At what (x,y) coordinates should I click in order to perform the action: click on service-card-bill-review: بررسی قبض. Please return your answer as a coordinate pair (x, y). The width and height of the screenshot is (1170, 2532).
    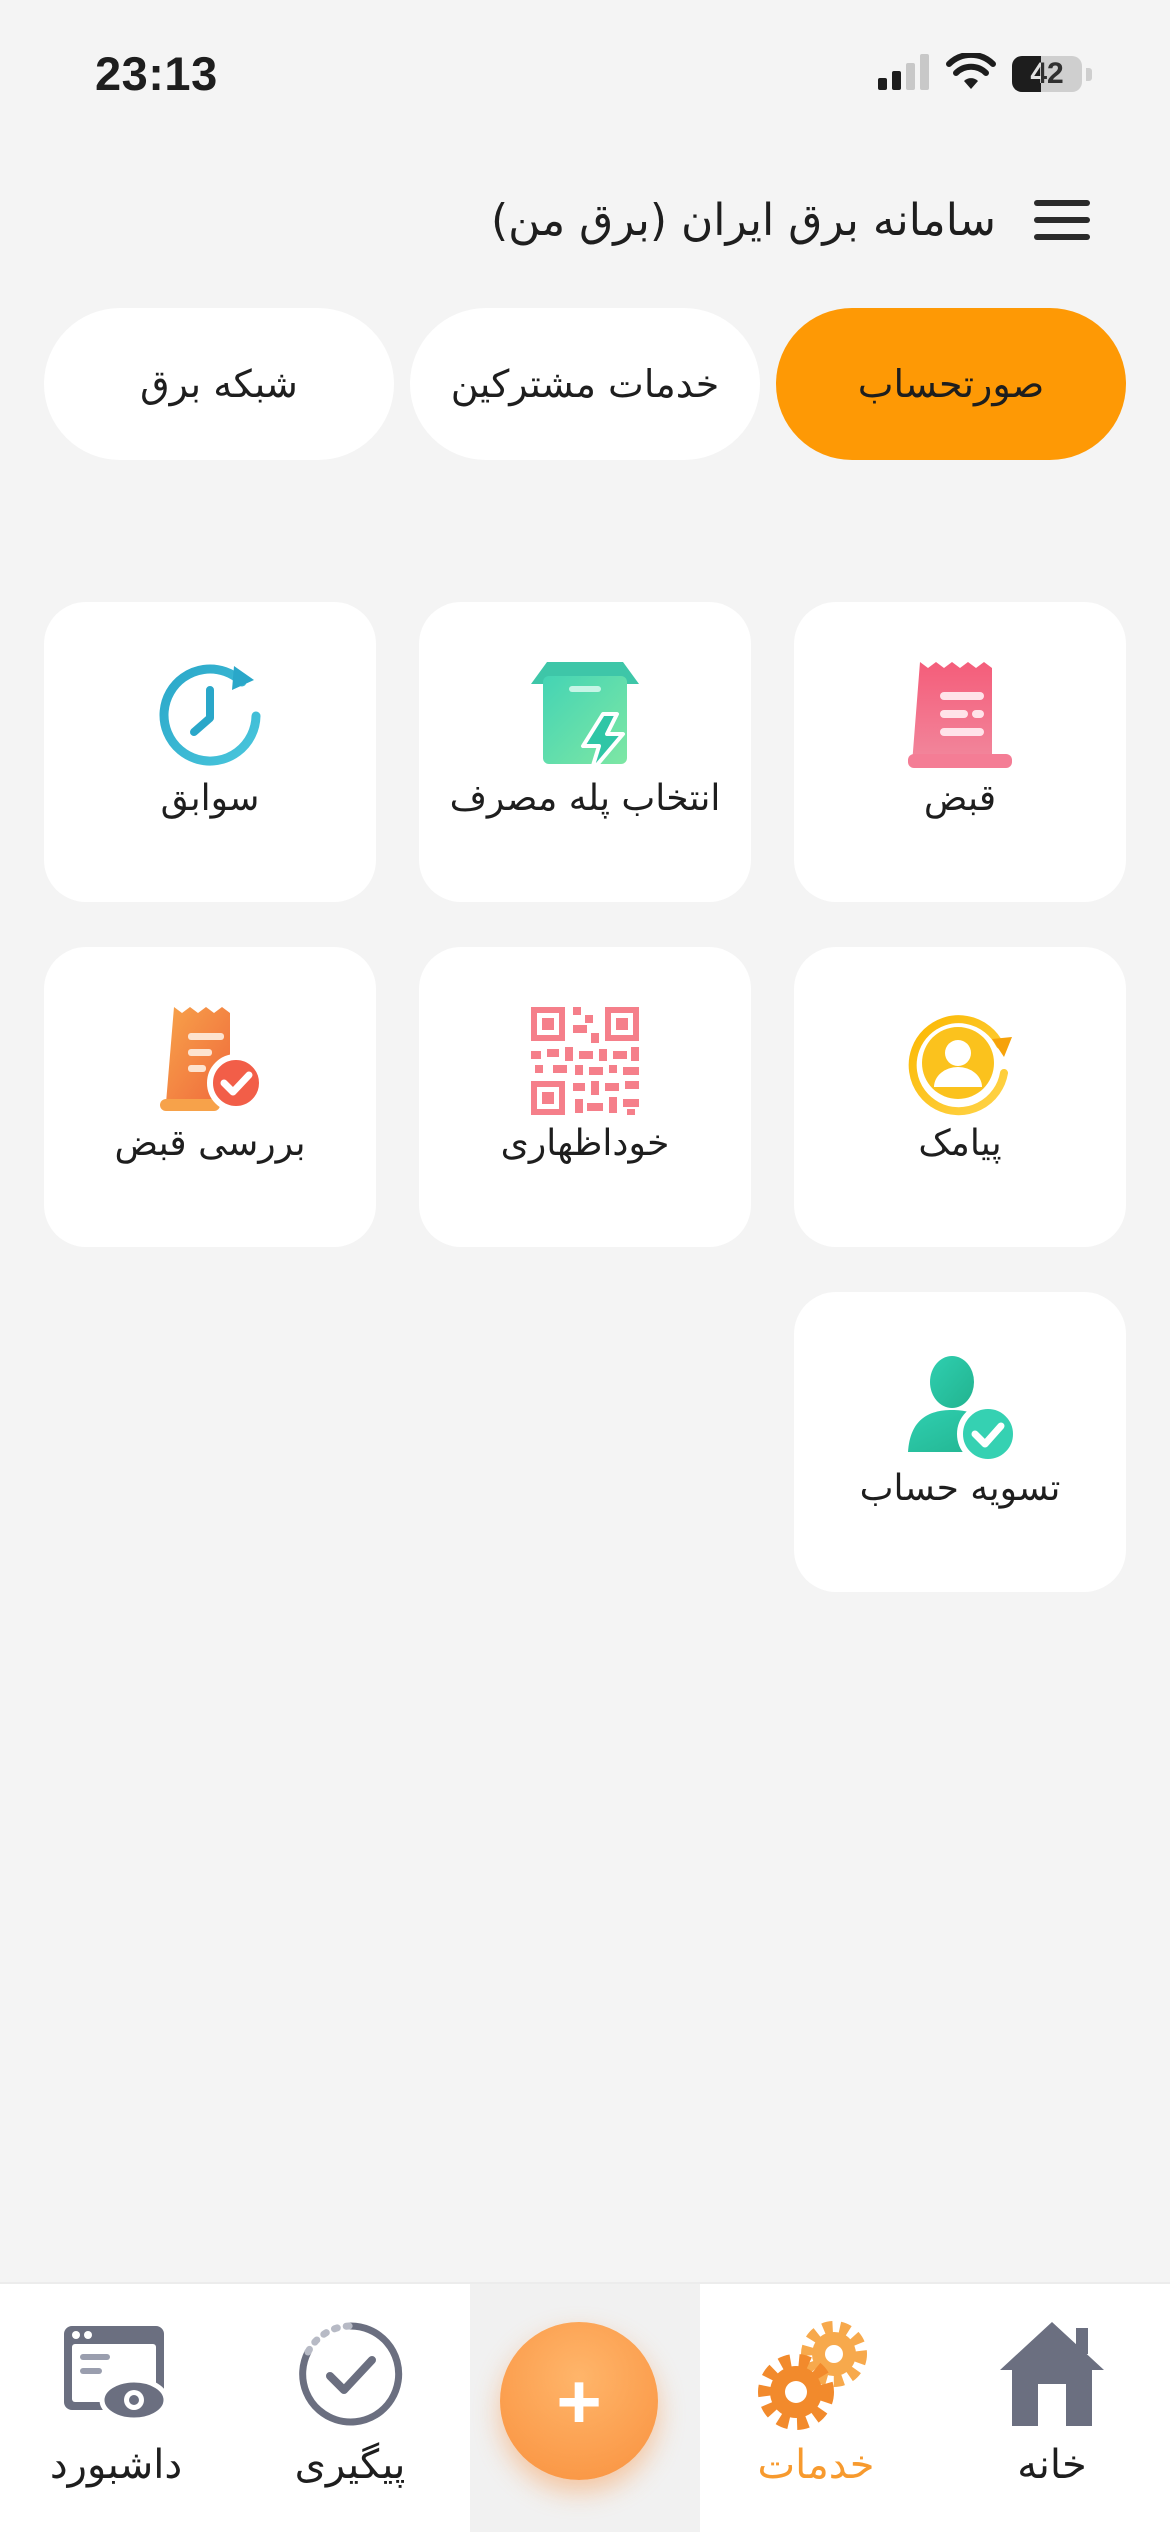
    Looking at the image, I should click on (210, 1097).